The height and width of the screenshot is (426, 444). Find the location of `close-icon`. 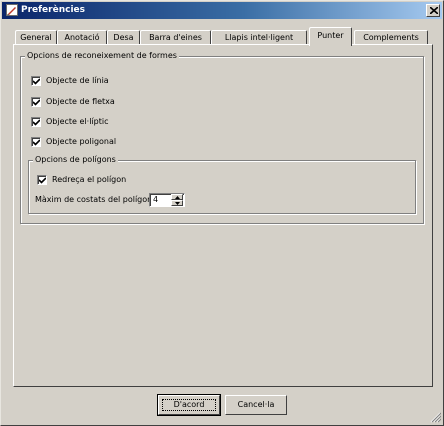

close-icon is located at coordinates (434, 10).